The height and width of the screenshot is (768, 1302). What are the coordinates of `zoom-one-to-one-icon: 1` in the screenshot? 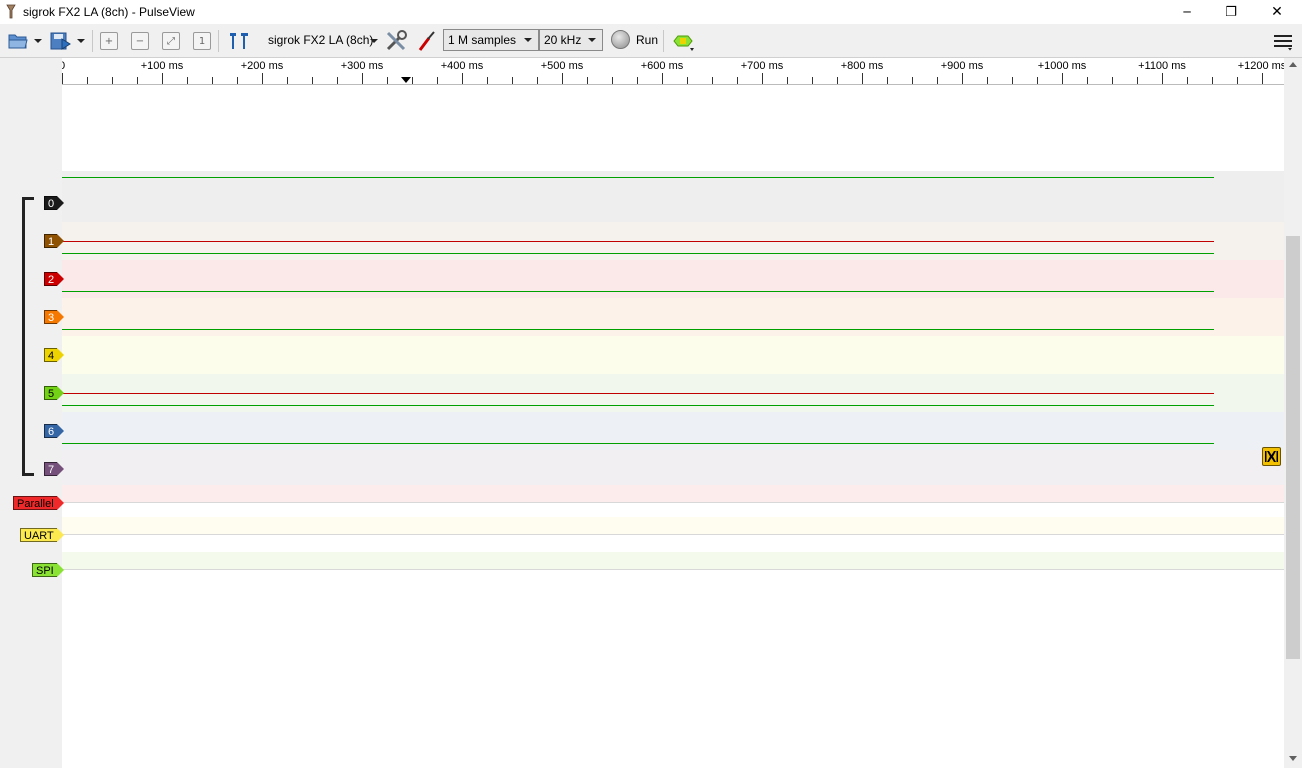 It's located at (202, 41).